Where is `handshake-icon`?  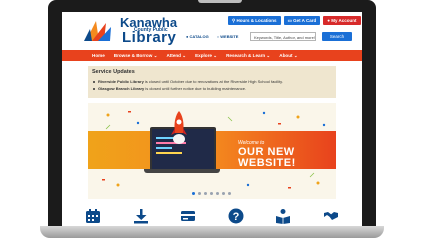
handshake-icon is located at coordinates (331, 216).